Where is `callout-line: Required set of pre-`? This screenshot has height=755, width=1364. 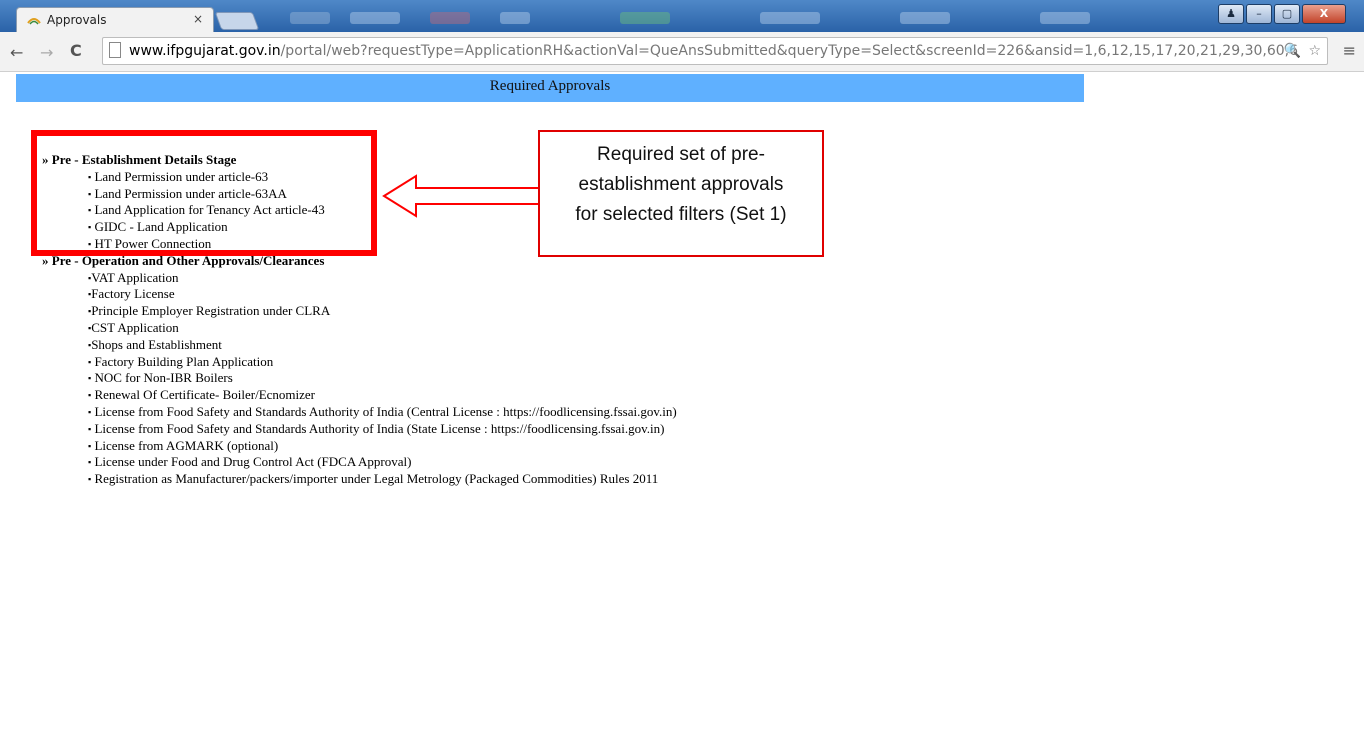 callout-line: Required set of pre- is located at coordinates (681, 154).